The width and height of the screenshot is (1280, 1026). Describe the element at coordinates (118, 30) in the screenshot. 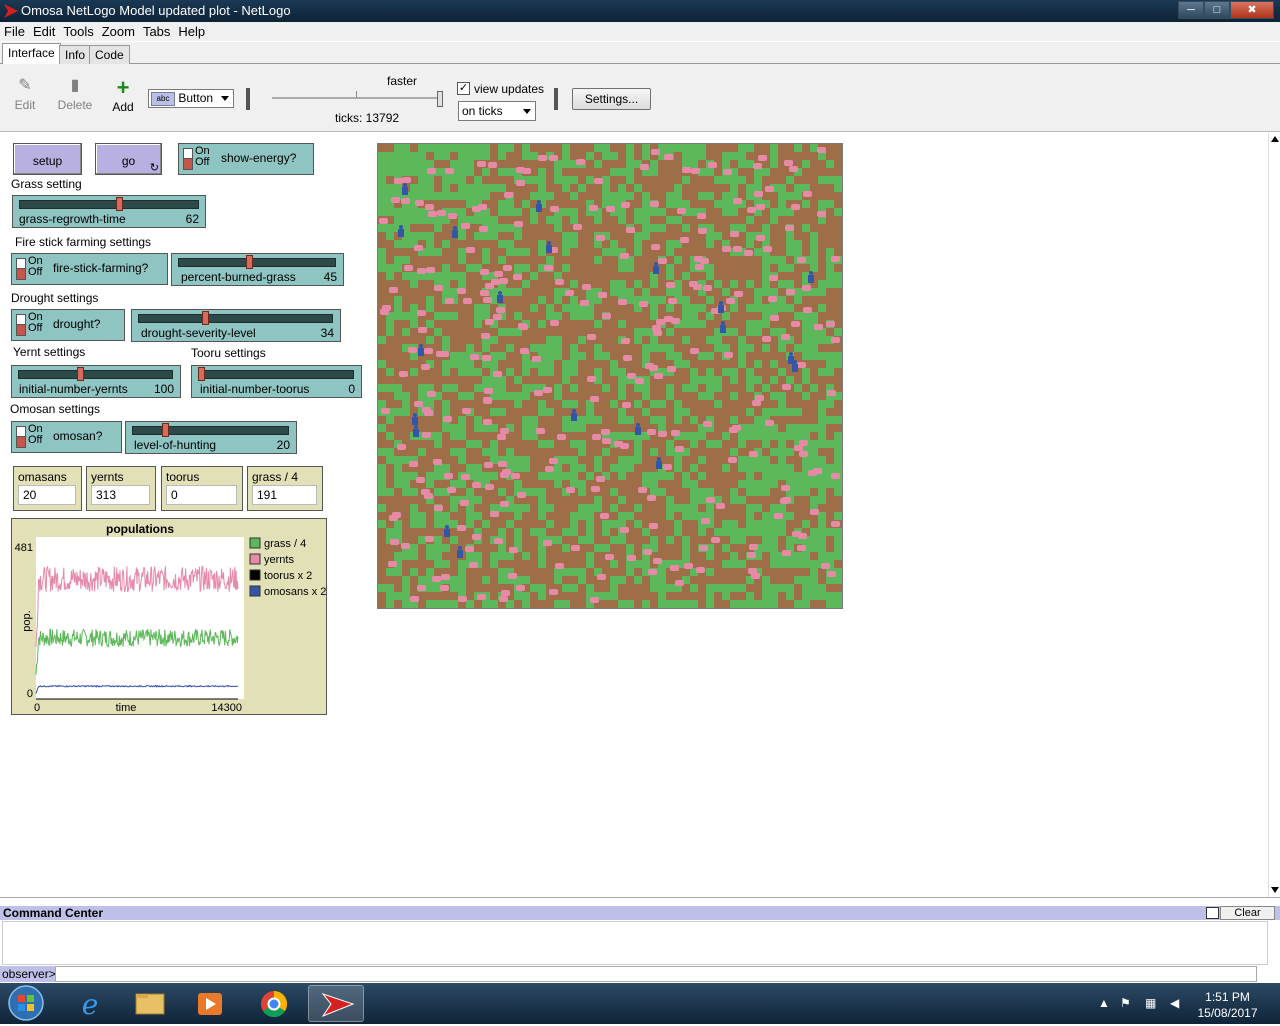

I see `menu-zoom: Zoom` at that location.